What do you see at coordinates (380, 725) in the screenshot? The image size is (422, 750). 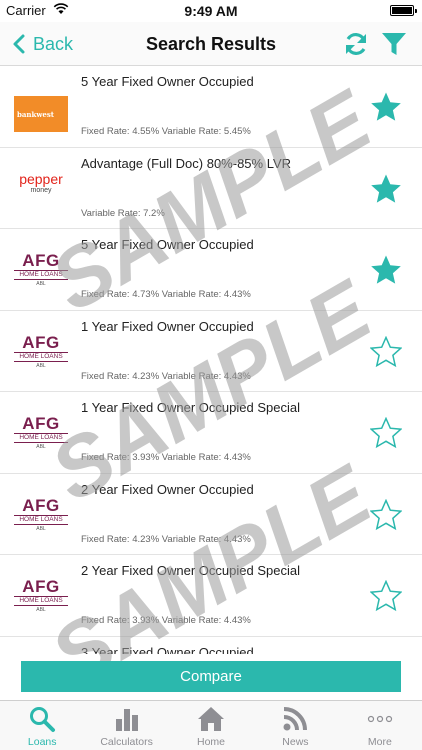 I see `tab-more: More` at bounding box center [380, 725].